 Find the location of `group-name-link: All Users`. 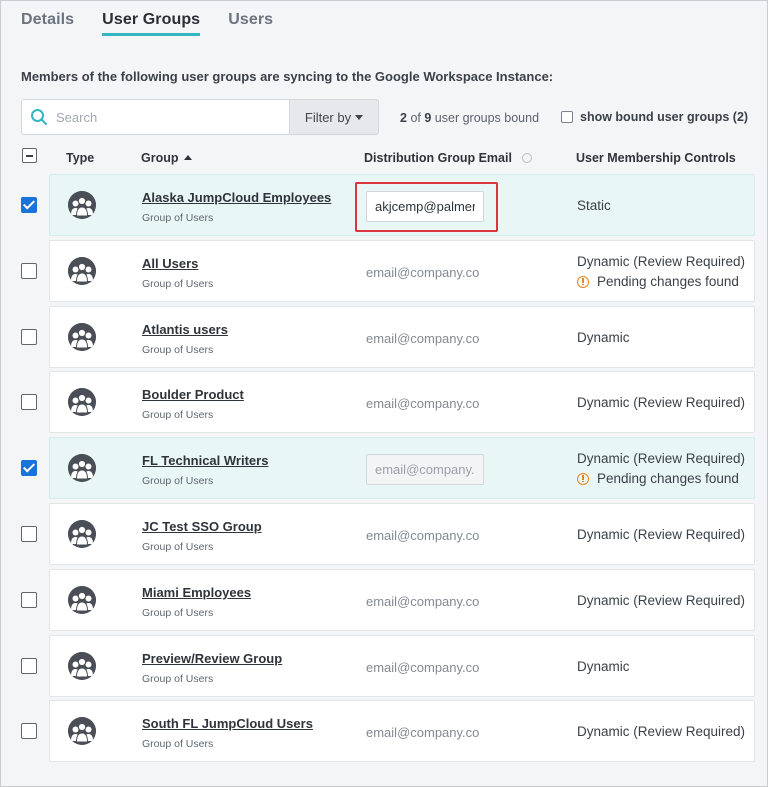

group-name-link: All Users is located at coordinates (170, 263).